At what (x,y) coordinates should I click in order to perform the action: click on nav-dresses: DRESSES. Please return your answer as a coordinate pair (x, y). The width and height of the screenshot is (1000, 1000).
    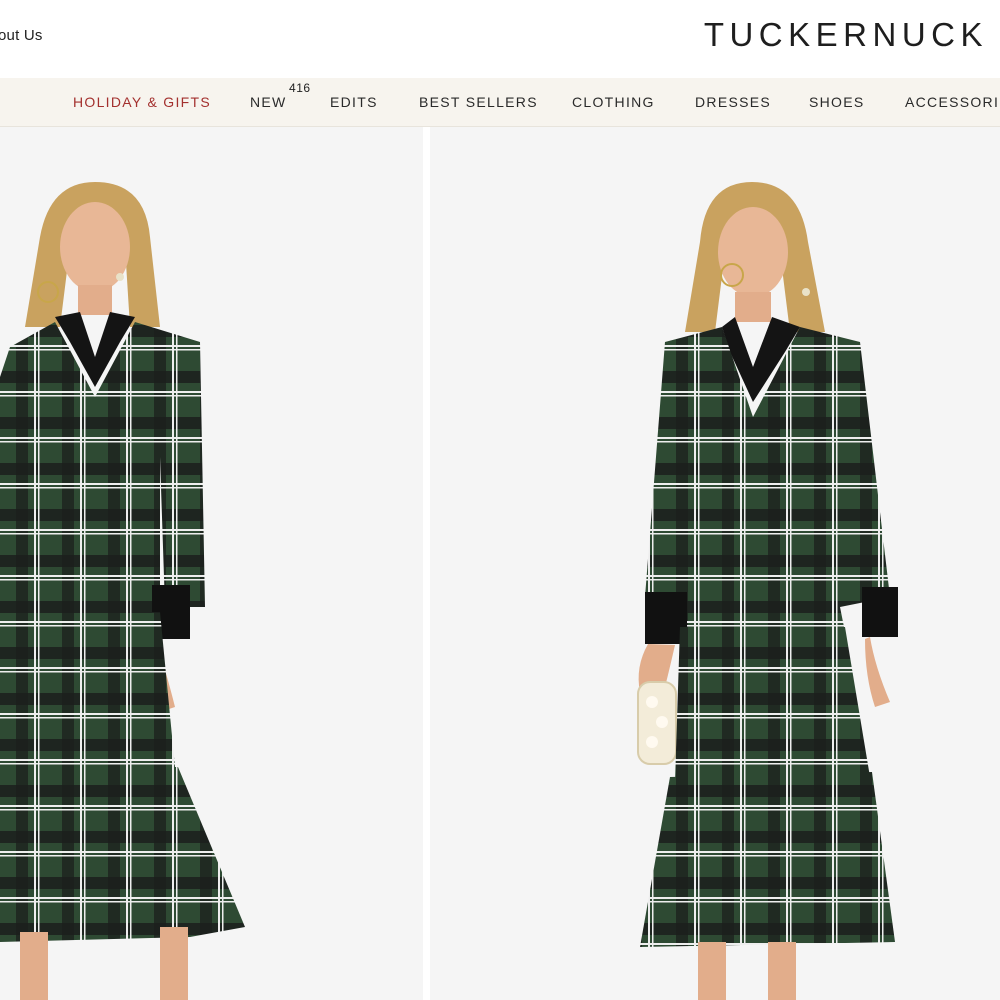
    Looking at the image, I should click on (733, 102).